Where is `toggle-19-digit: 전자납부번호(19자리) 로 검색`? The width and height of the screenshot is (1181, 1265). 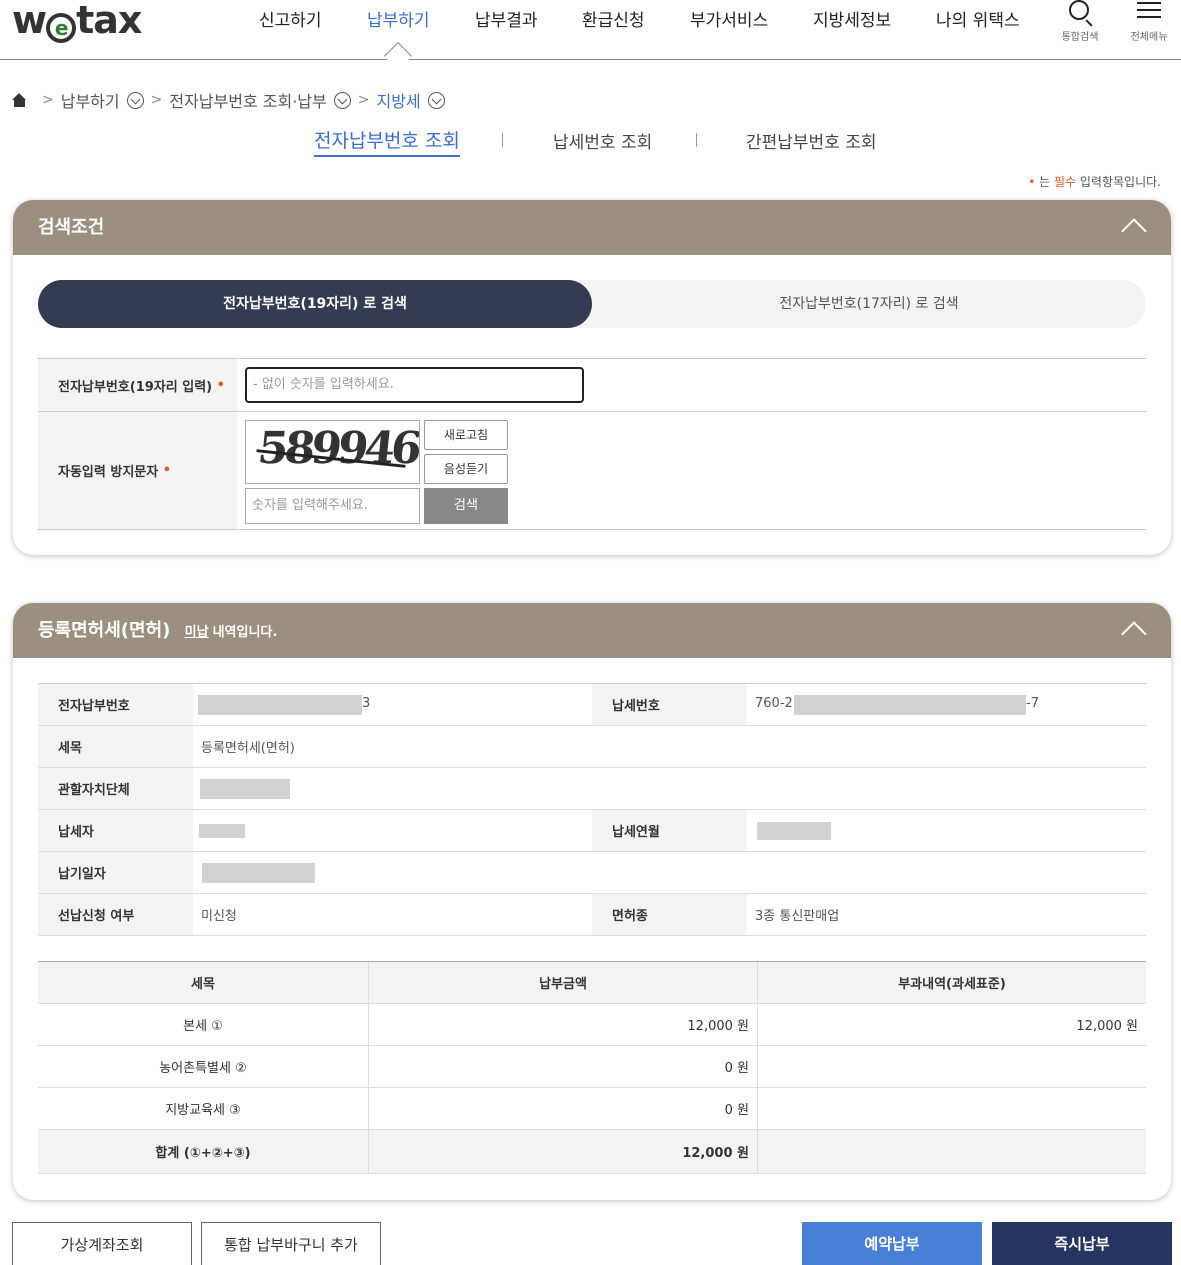 toggle-19-digit: 전자납부번호(19자리) 로 검색 is located at coordinates (315, 304).